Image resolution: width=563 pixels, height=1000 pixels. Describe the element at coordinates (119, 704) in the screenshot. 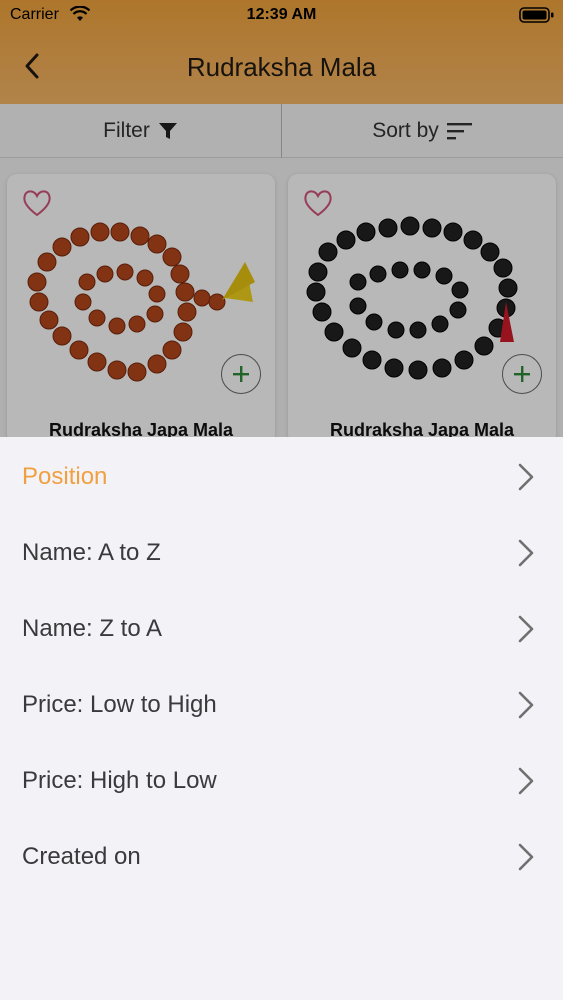

I see `sort-option-label: Price: Low to High` at that location.